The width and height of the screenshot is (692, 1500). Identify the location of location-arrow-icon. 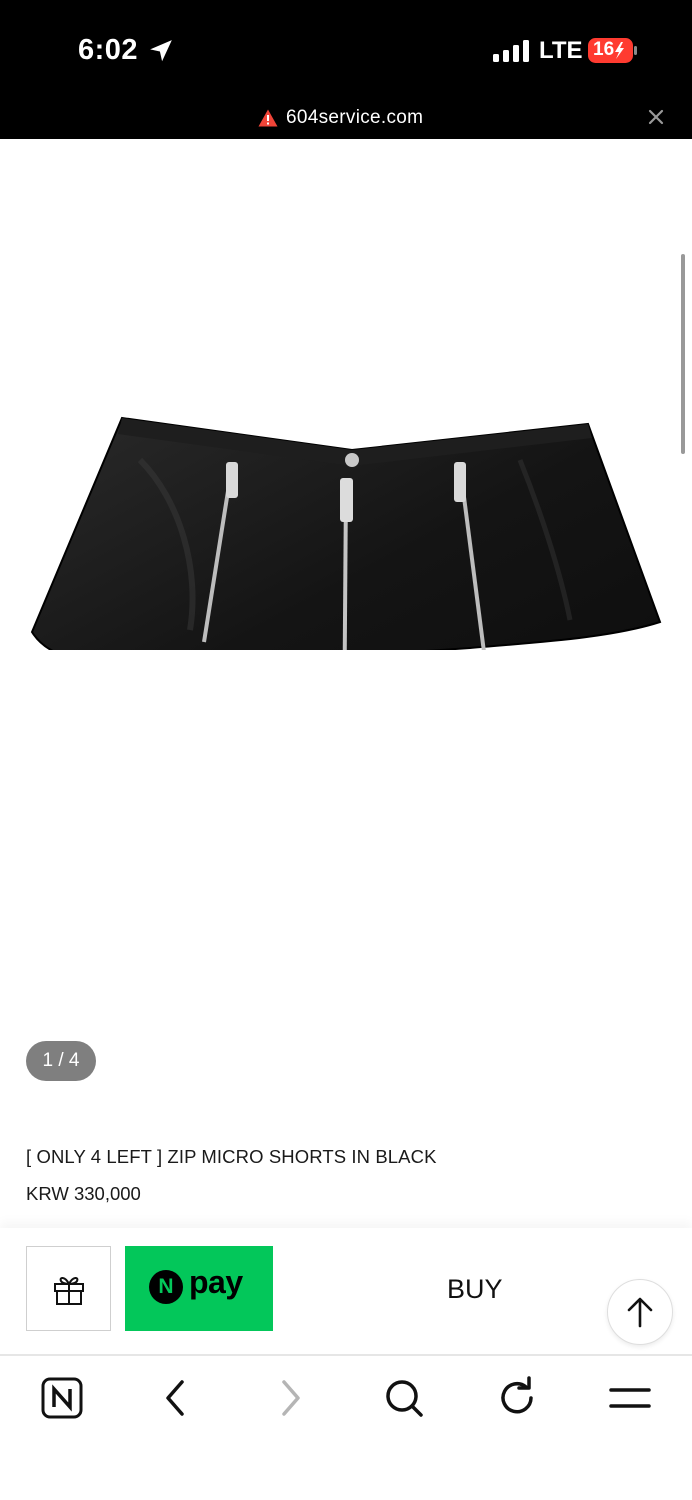
(161, 51).